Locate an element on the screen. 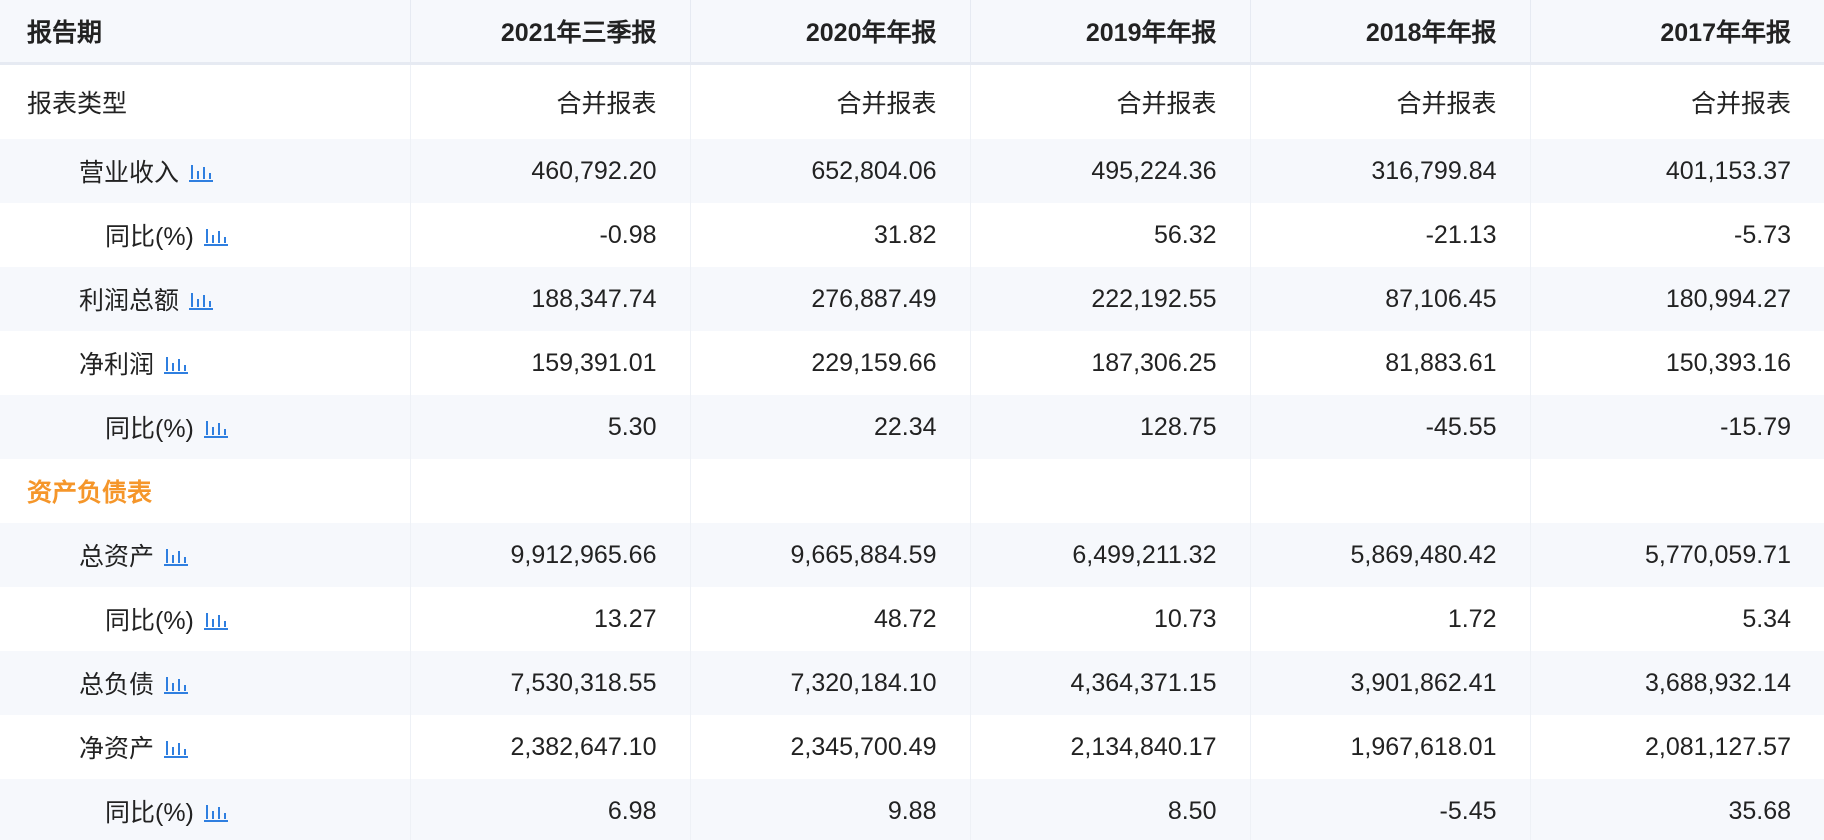 The image size is (1824, 840). table-cell: 31.82 is located at coordinates (830, 235).